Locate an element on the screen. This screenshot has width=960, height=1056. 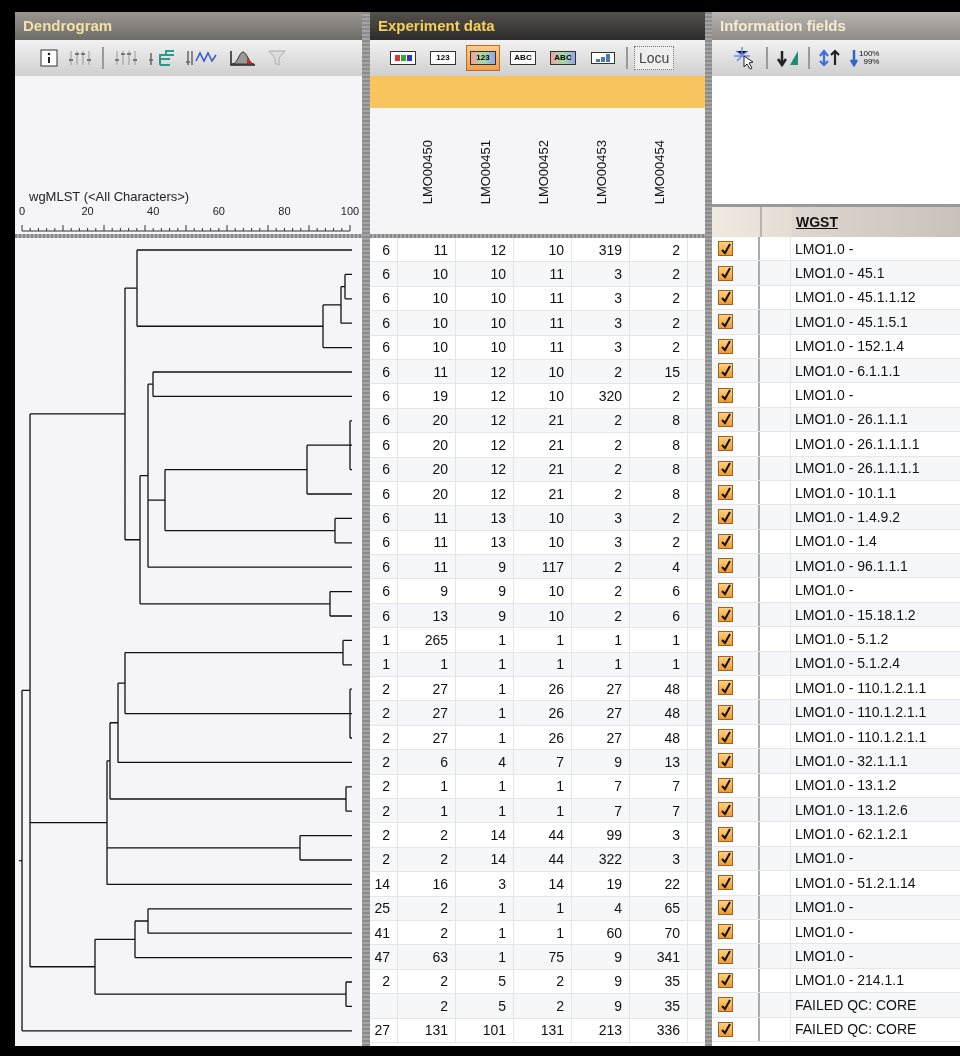
swap-icon is located at coordinates (830, 58).